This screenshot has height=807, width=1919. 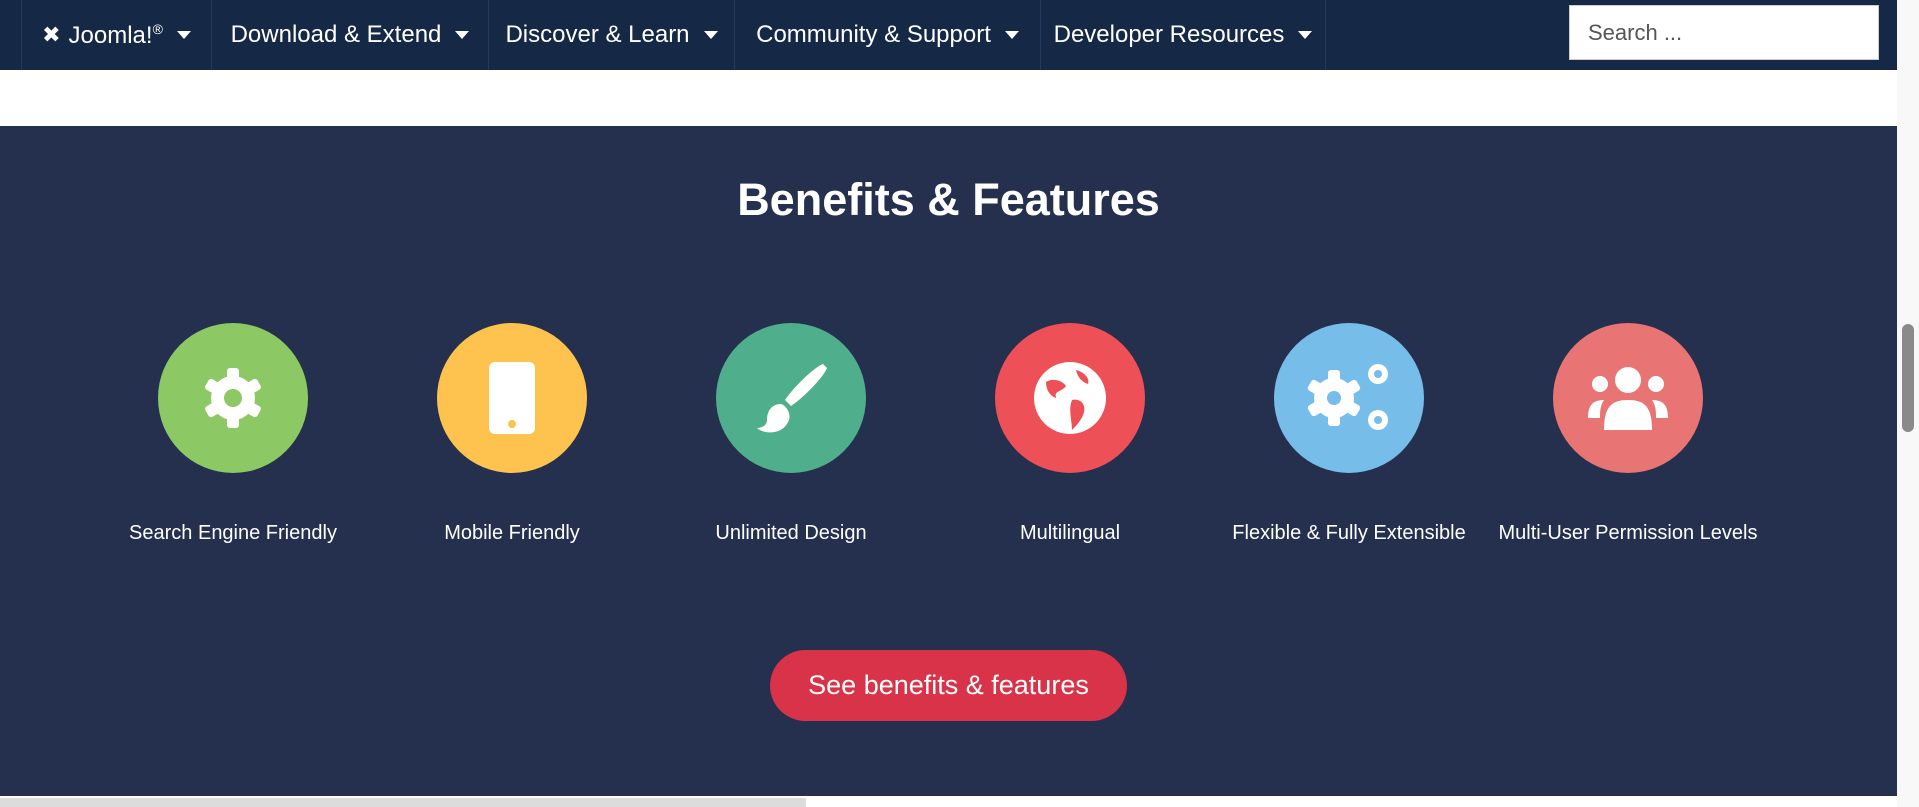 I want to click on feature-search-engine-friendly: Search Engine Friendly, so click(x=233, y=435).